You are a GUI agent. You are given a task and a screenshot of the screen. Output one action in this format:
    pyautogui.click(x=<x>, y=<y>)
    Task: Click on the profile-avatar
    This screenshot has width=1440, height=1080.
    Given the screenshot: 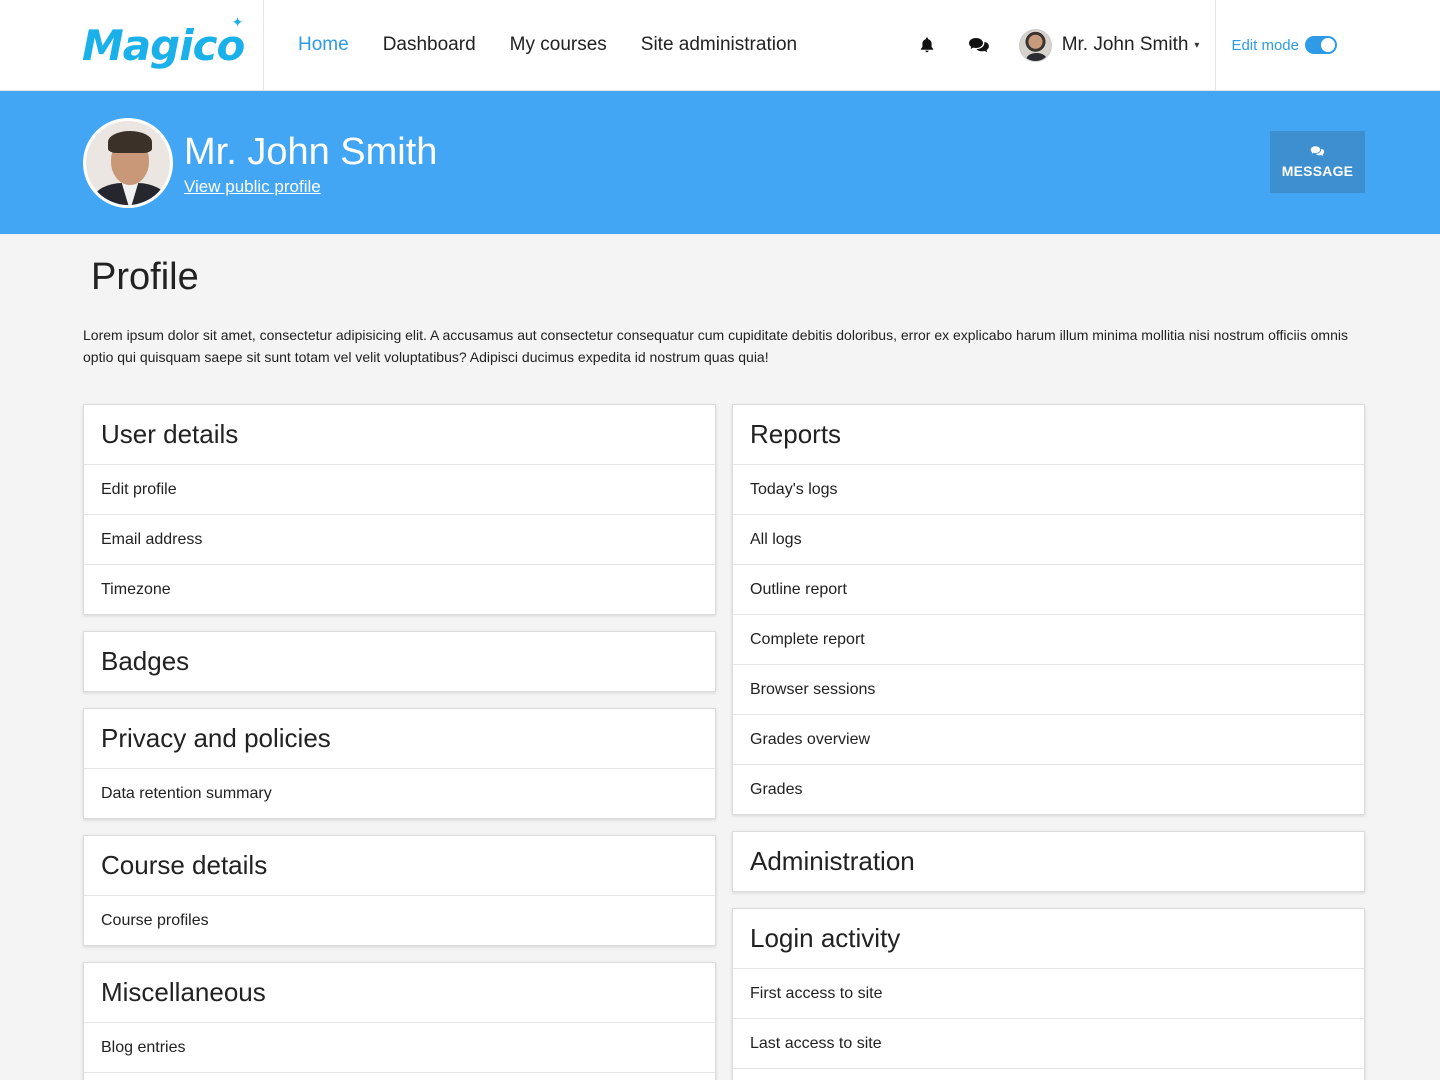 What is the action you would take?
    pyautogui.click(x=128, y=162)
    